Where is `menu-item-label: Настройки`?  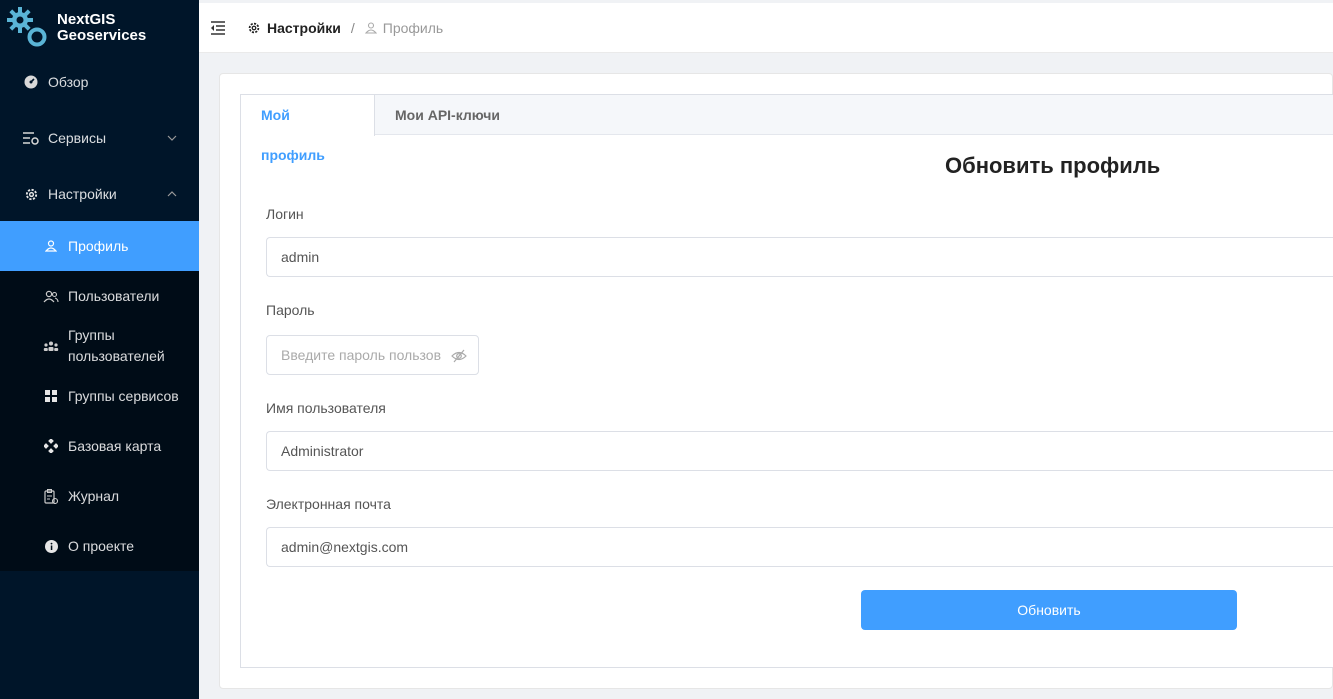 menu-item-label: Настройки is located at coordinates (82, 194).